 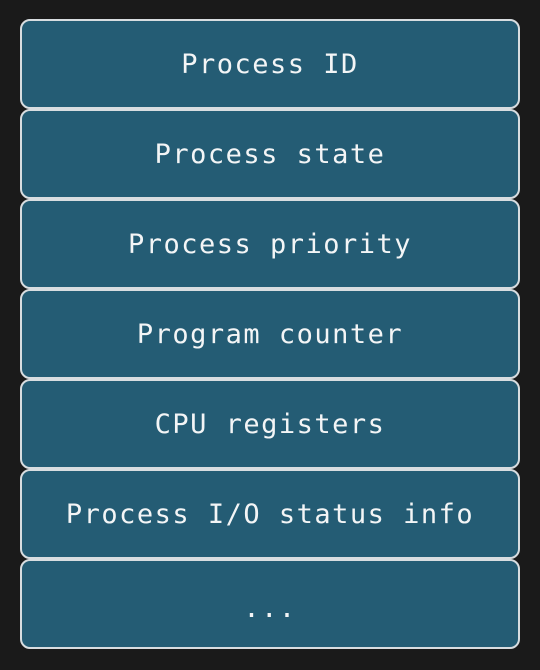 I want to click on field-process-io-status-info: Process I/O status info, so click(x=270, y=514).